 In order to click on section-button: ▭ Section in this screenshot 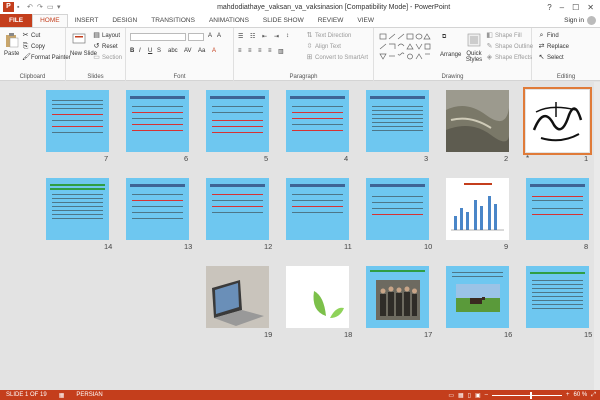, I will do `click(107, 57)`.